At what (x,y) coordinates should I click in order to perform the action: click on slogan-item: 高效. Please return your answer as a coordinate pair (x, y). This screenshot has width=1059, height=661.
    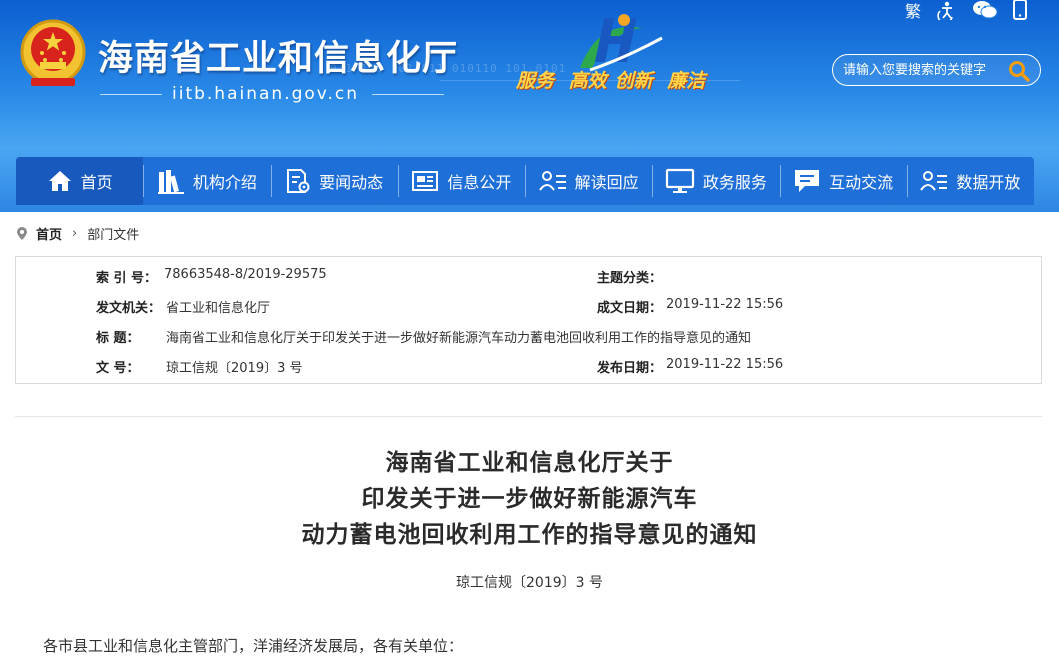
    Looking at the image, I should click on (587, 81).